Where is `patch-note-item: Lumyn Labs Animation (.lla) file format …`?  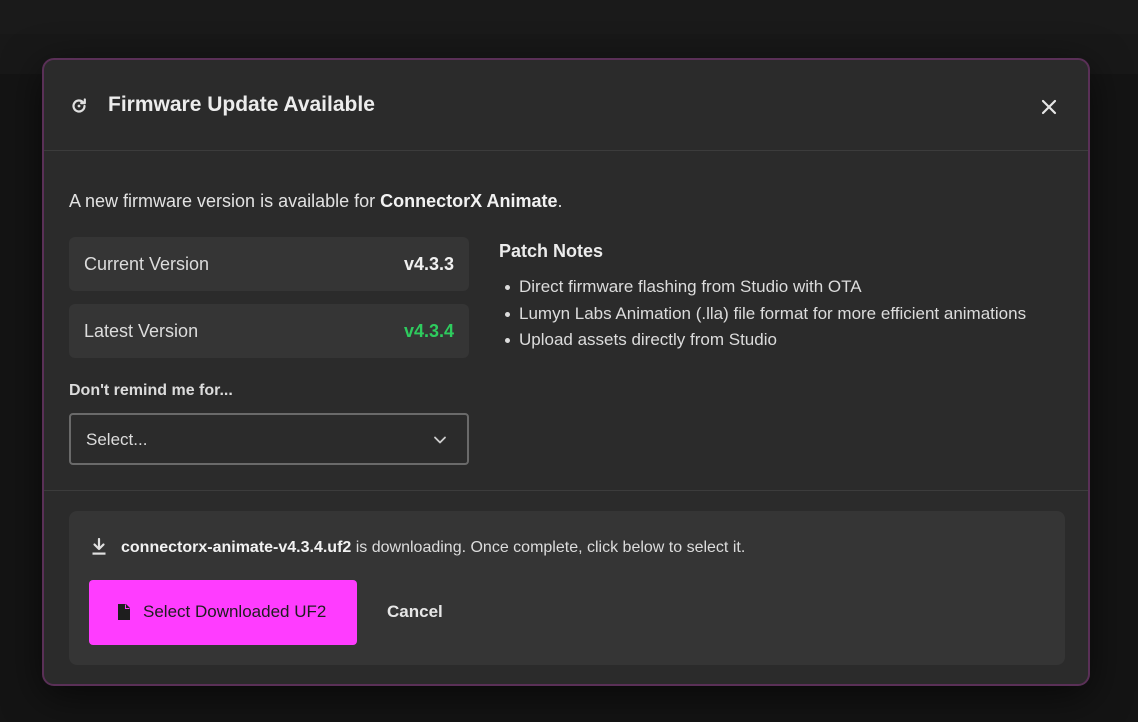 patch-note-item: Lumyn Labs Animation (.lla) file format … is located at coordinates (762, 314).